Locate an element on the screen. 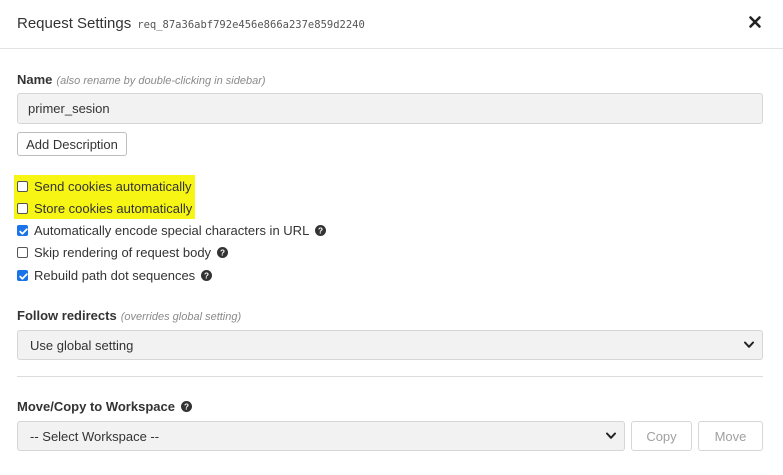 Image resolution: width=783 pixels, height=475 pixels. option-label: Rebuild path dot sequences is located at coordinates (115, 275).